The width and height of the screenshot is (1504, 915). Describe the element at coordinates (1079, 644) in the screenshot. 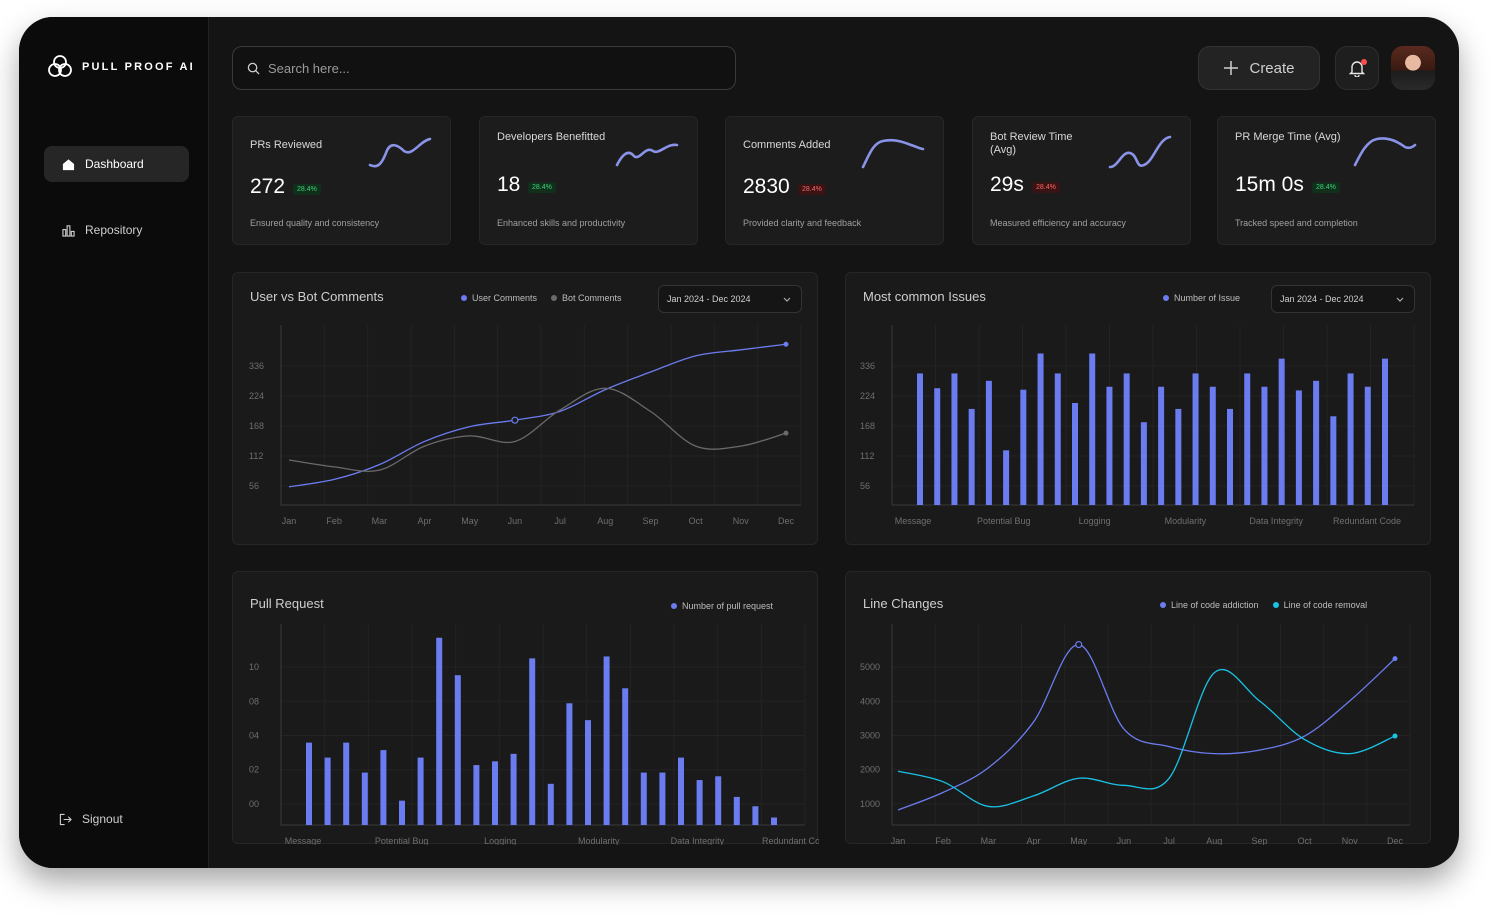

I see `highlight-point` at that location.